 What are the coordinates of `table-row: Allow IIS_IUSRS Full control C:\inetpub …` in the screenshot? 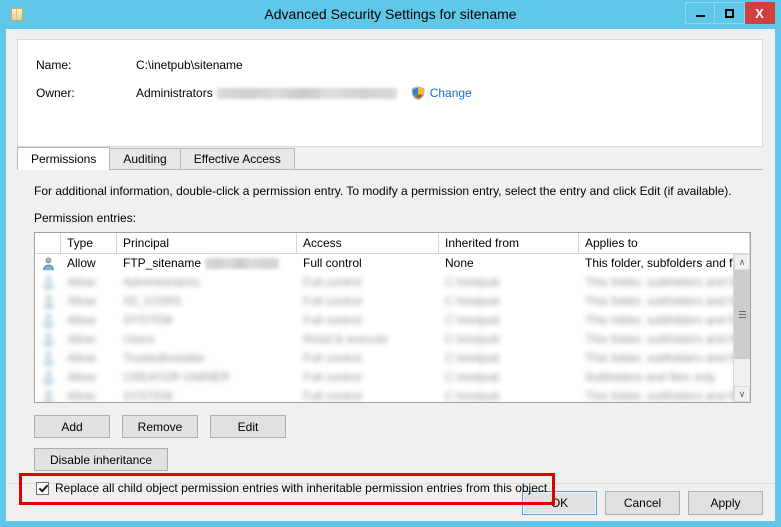 It's located at (392, 301).